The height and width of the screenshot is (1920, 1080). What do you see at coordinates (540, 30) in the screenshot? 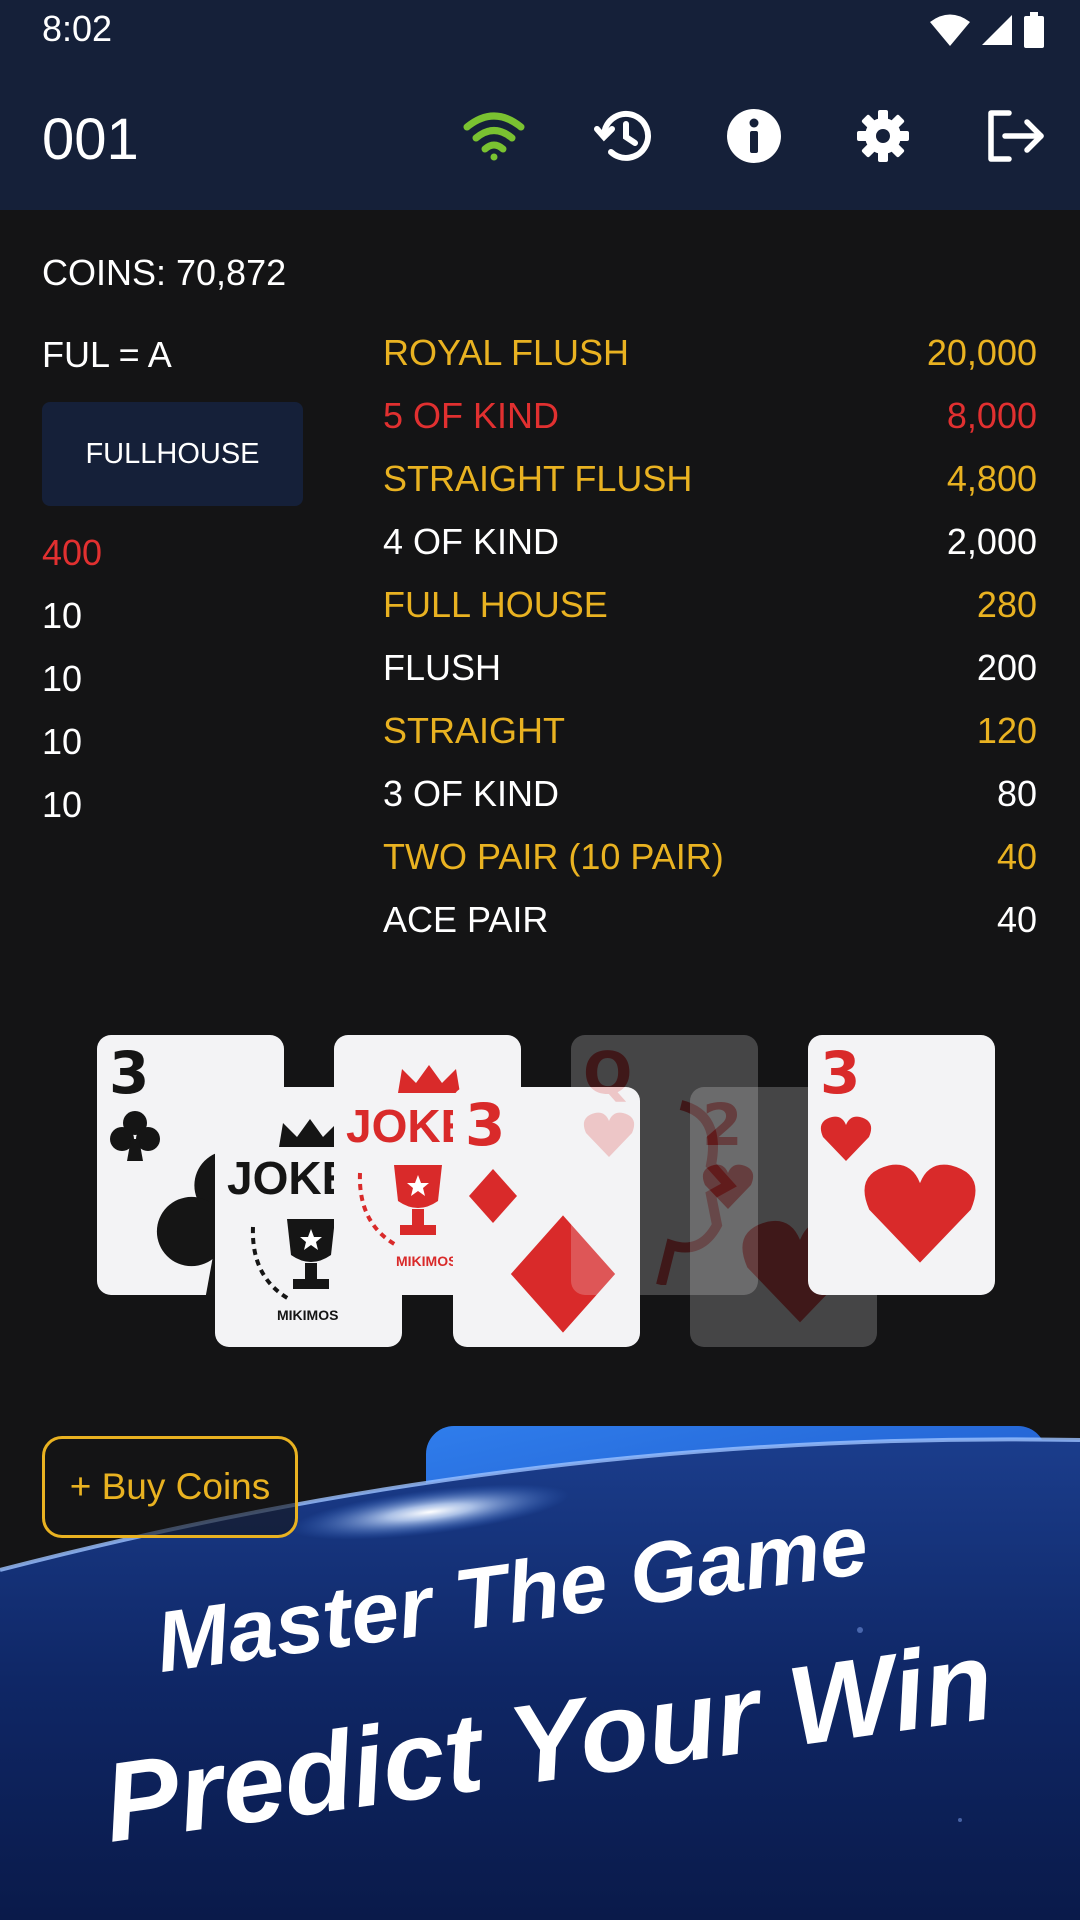
I see `status-bar: 8:02` at bounding box center [540, 30].